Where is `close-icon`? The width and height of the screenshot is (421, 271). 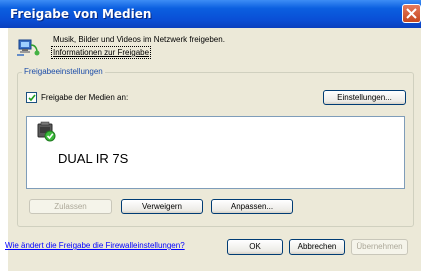
close-icon is located at coordinates (411, 13).